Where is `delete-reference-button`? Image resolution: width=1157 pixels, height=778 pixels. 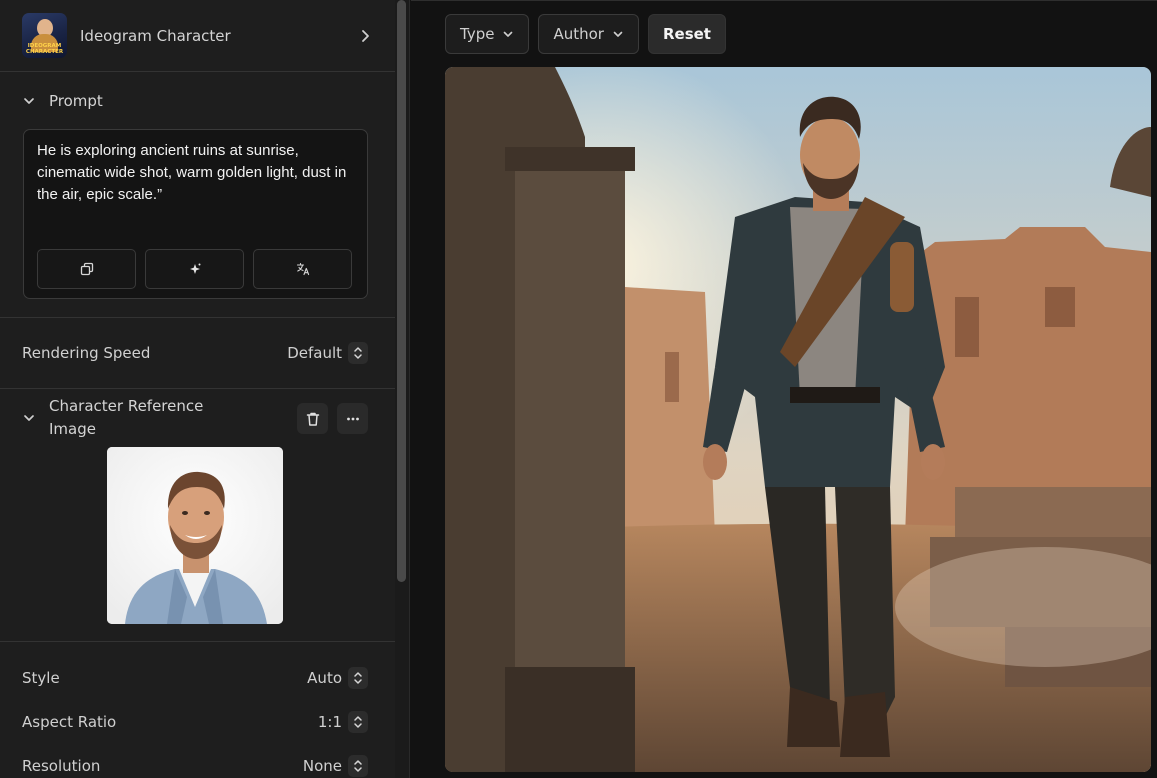
delete-reference-button is located at coordinates (312, 418).